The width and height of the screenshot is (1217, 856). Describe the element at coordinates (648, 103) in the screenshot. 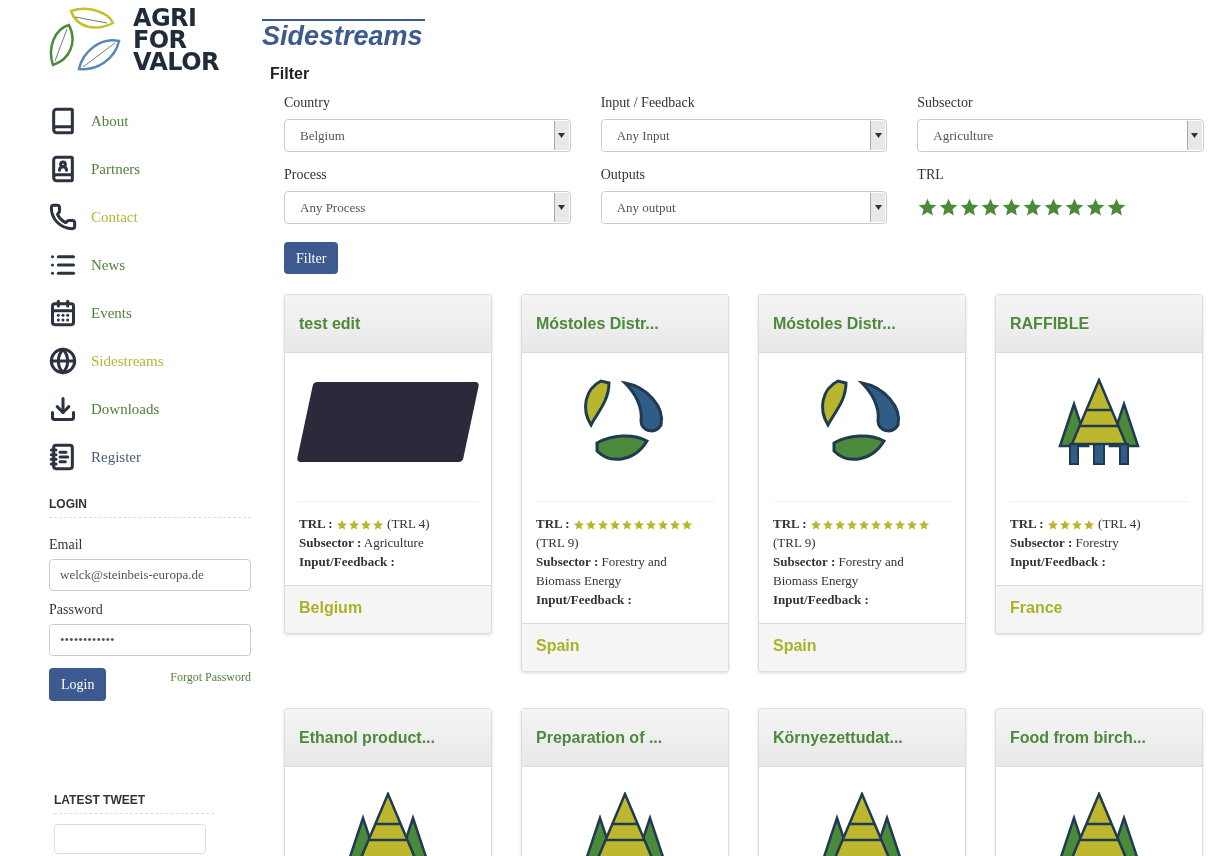

I see `field-label: Input / Feedback` at that location.